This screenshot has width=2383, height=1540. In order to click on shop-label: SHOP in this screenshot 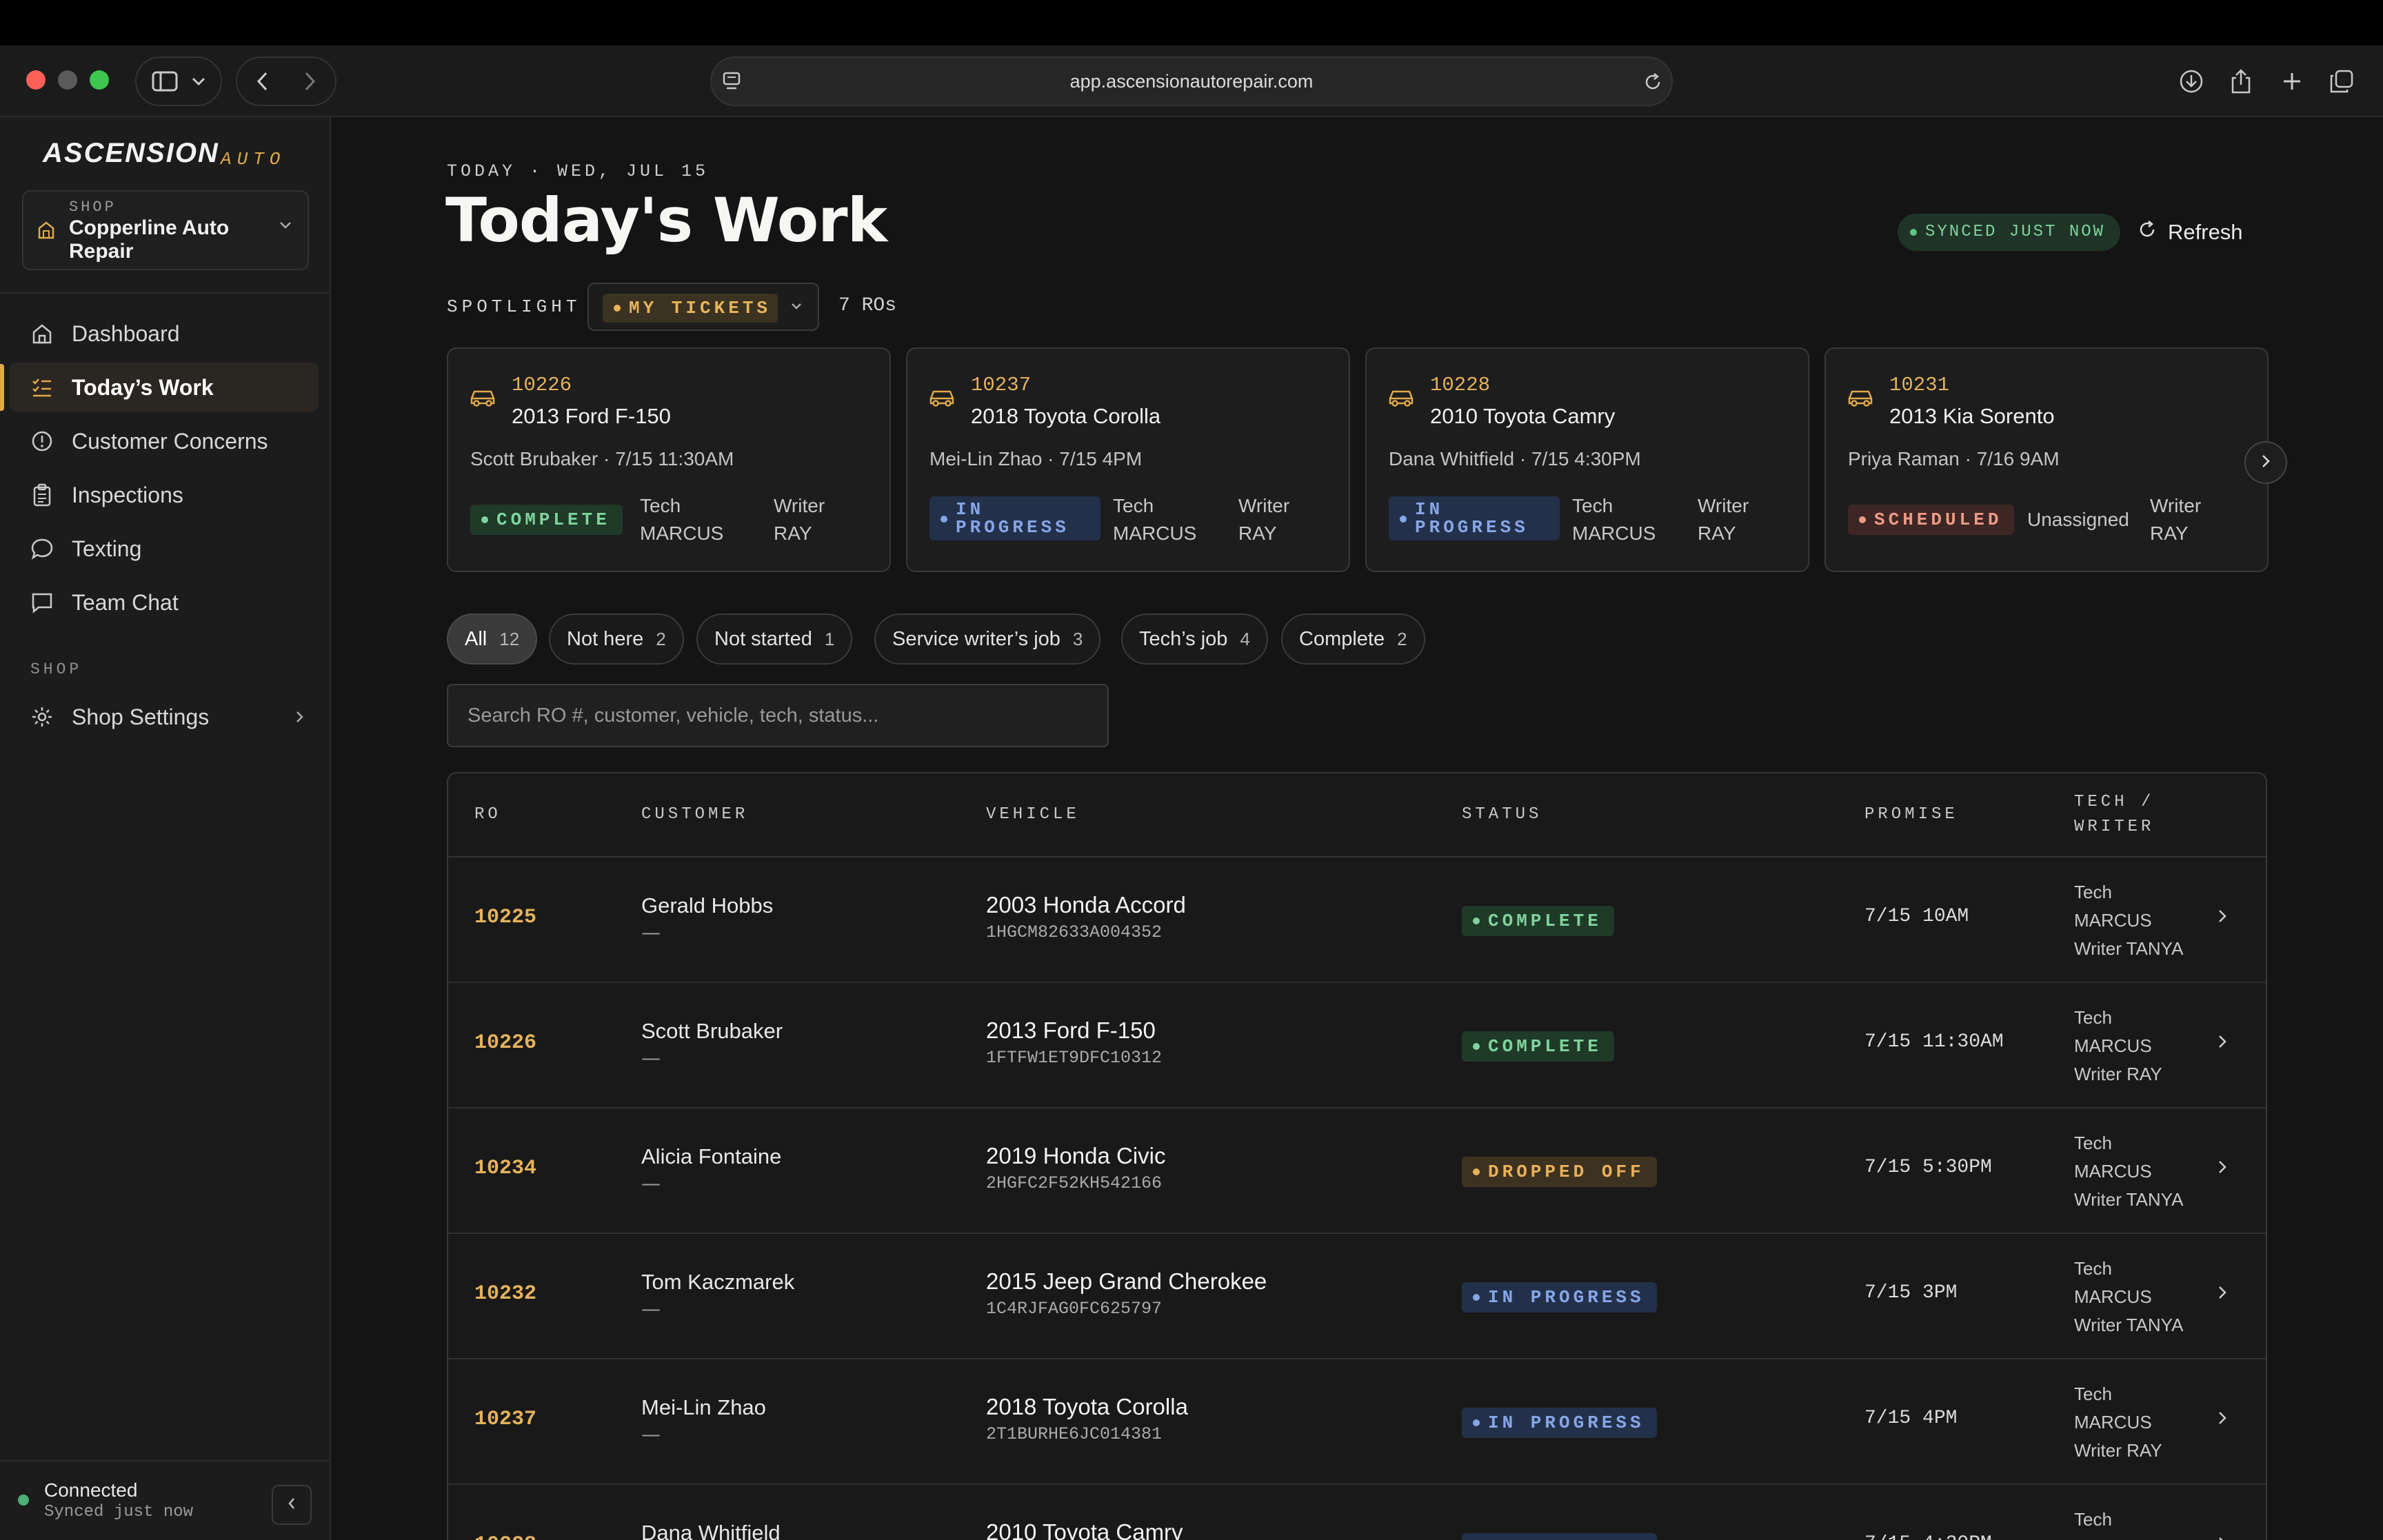, I will do `click(93, 208)`.